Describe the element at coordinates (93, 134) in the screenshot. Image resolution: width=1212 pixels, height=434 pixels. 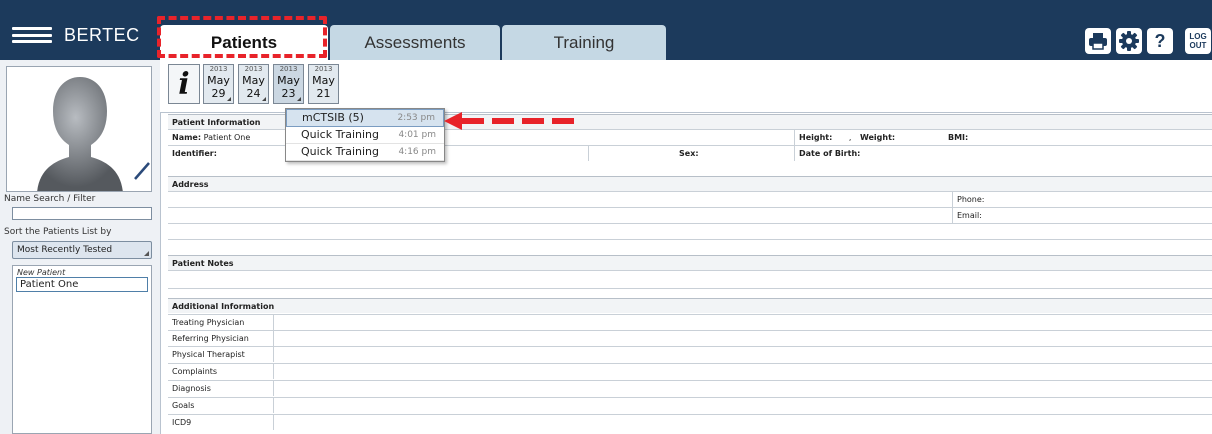
I see `avatar-silhouette-icon` at that location.